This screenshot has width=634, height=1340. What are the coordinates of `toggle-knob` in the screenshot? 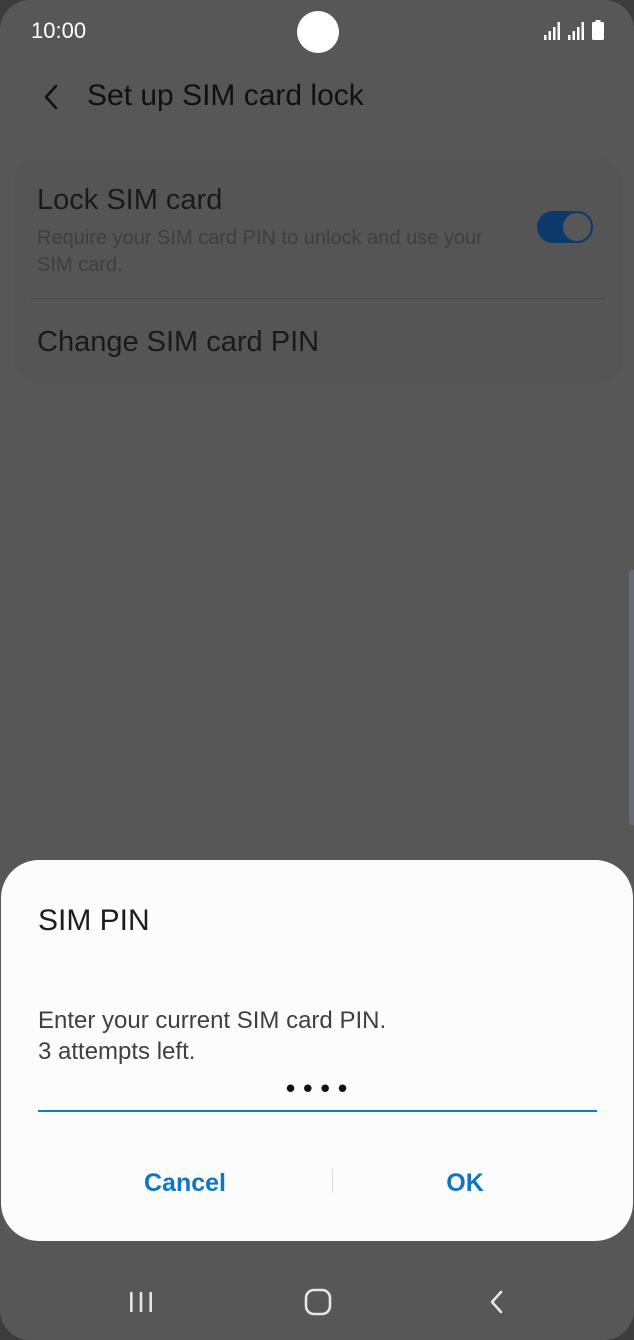 It's located at (577, 227).